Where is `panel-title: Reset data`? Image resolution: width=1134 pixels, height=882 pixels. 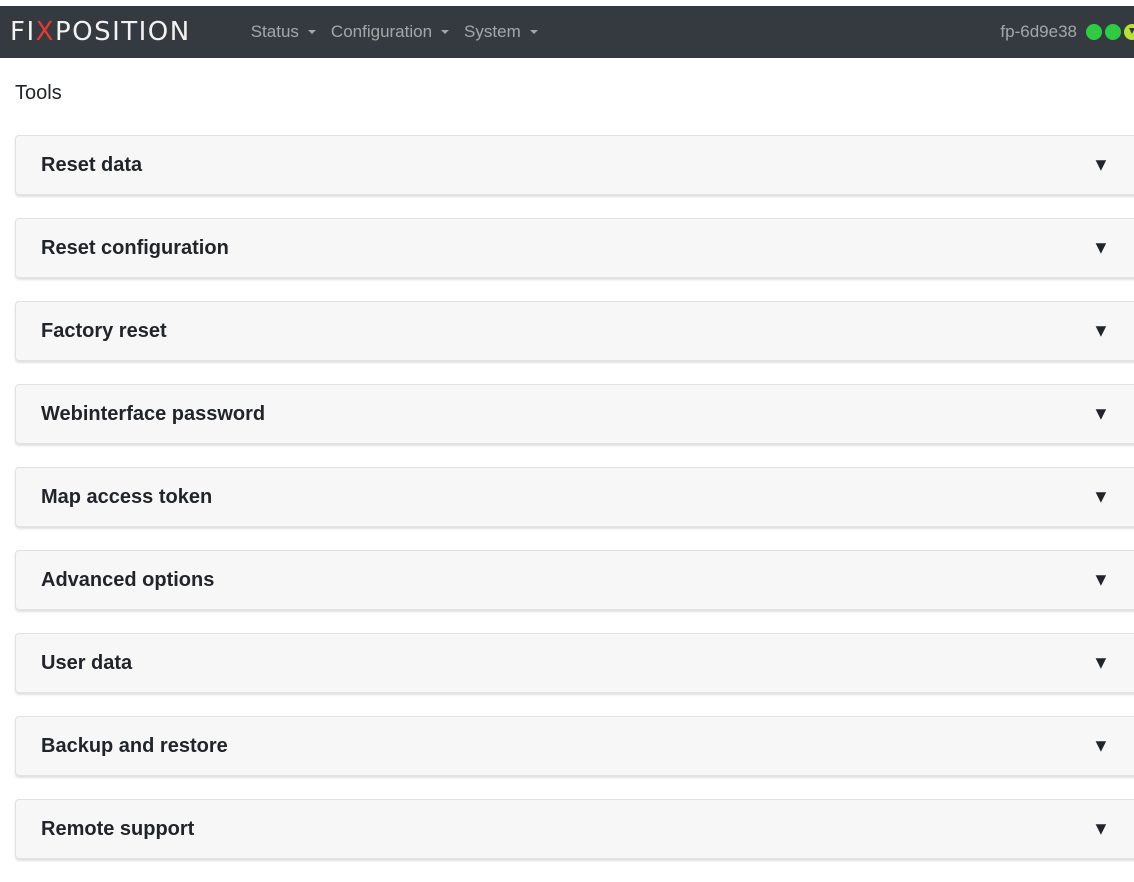
panel-title: Reset data is located at coordinates (92, 164).